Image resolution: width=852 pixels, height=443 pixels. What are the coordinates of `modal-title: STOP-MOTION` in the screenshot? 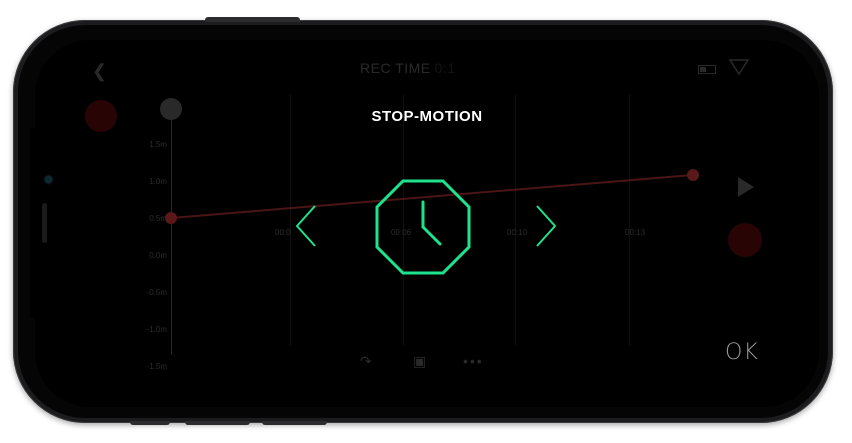 It's located at (427, 116).